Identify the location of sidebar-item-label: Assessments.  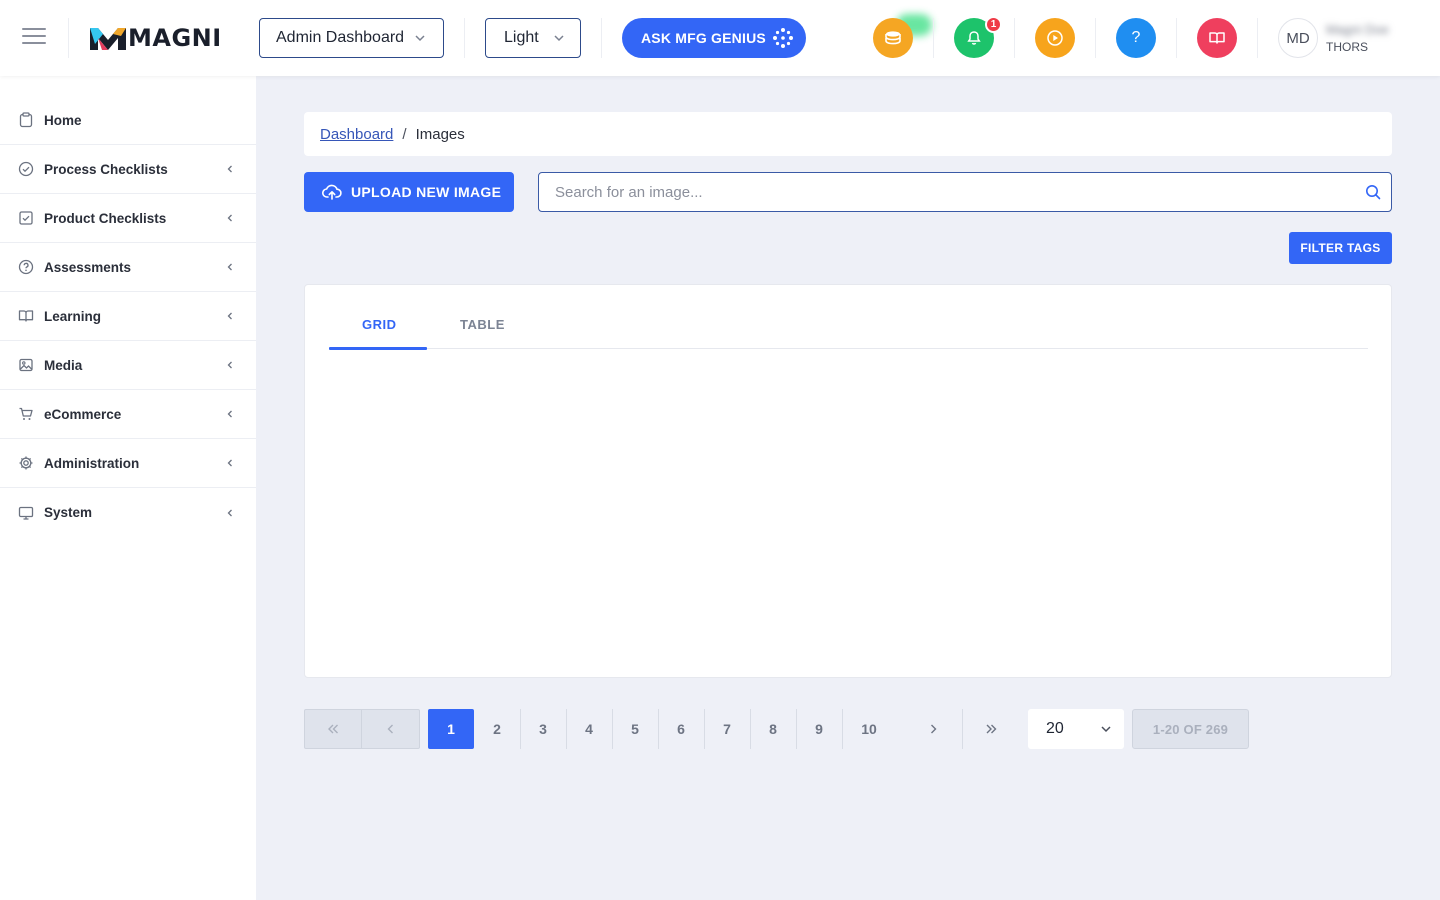
(88, 267).